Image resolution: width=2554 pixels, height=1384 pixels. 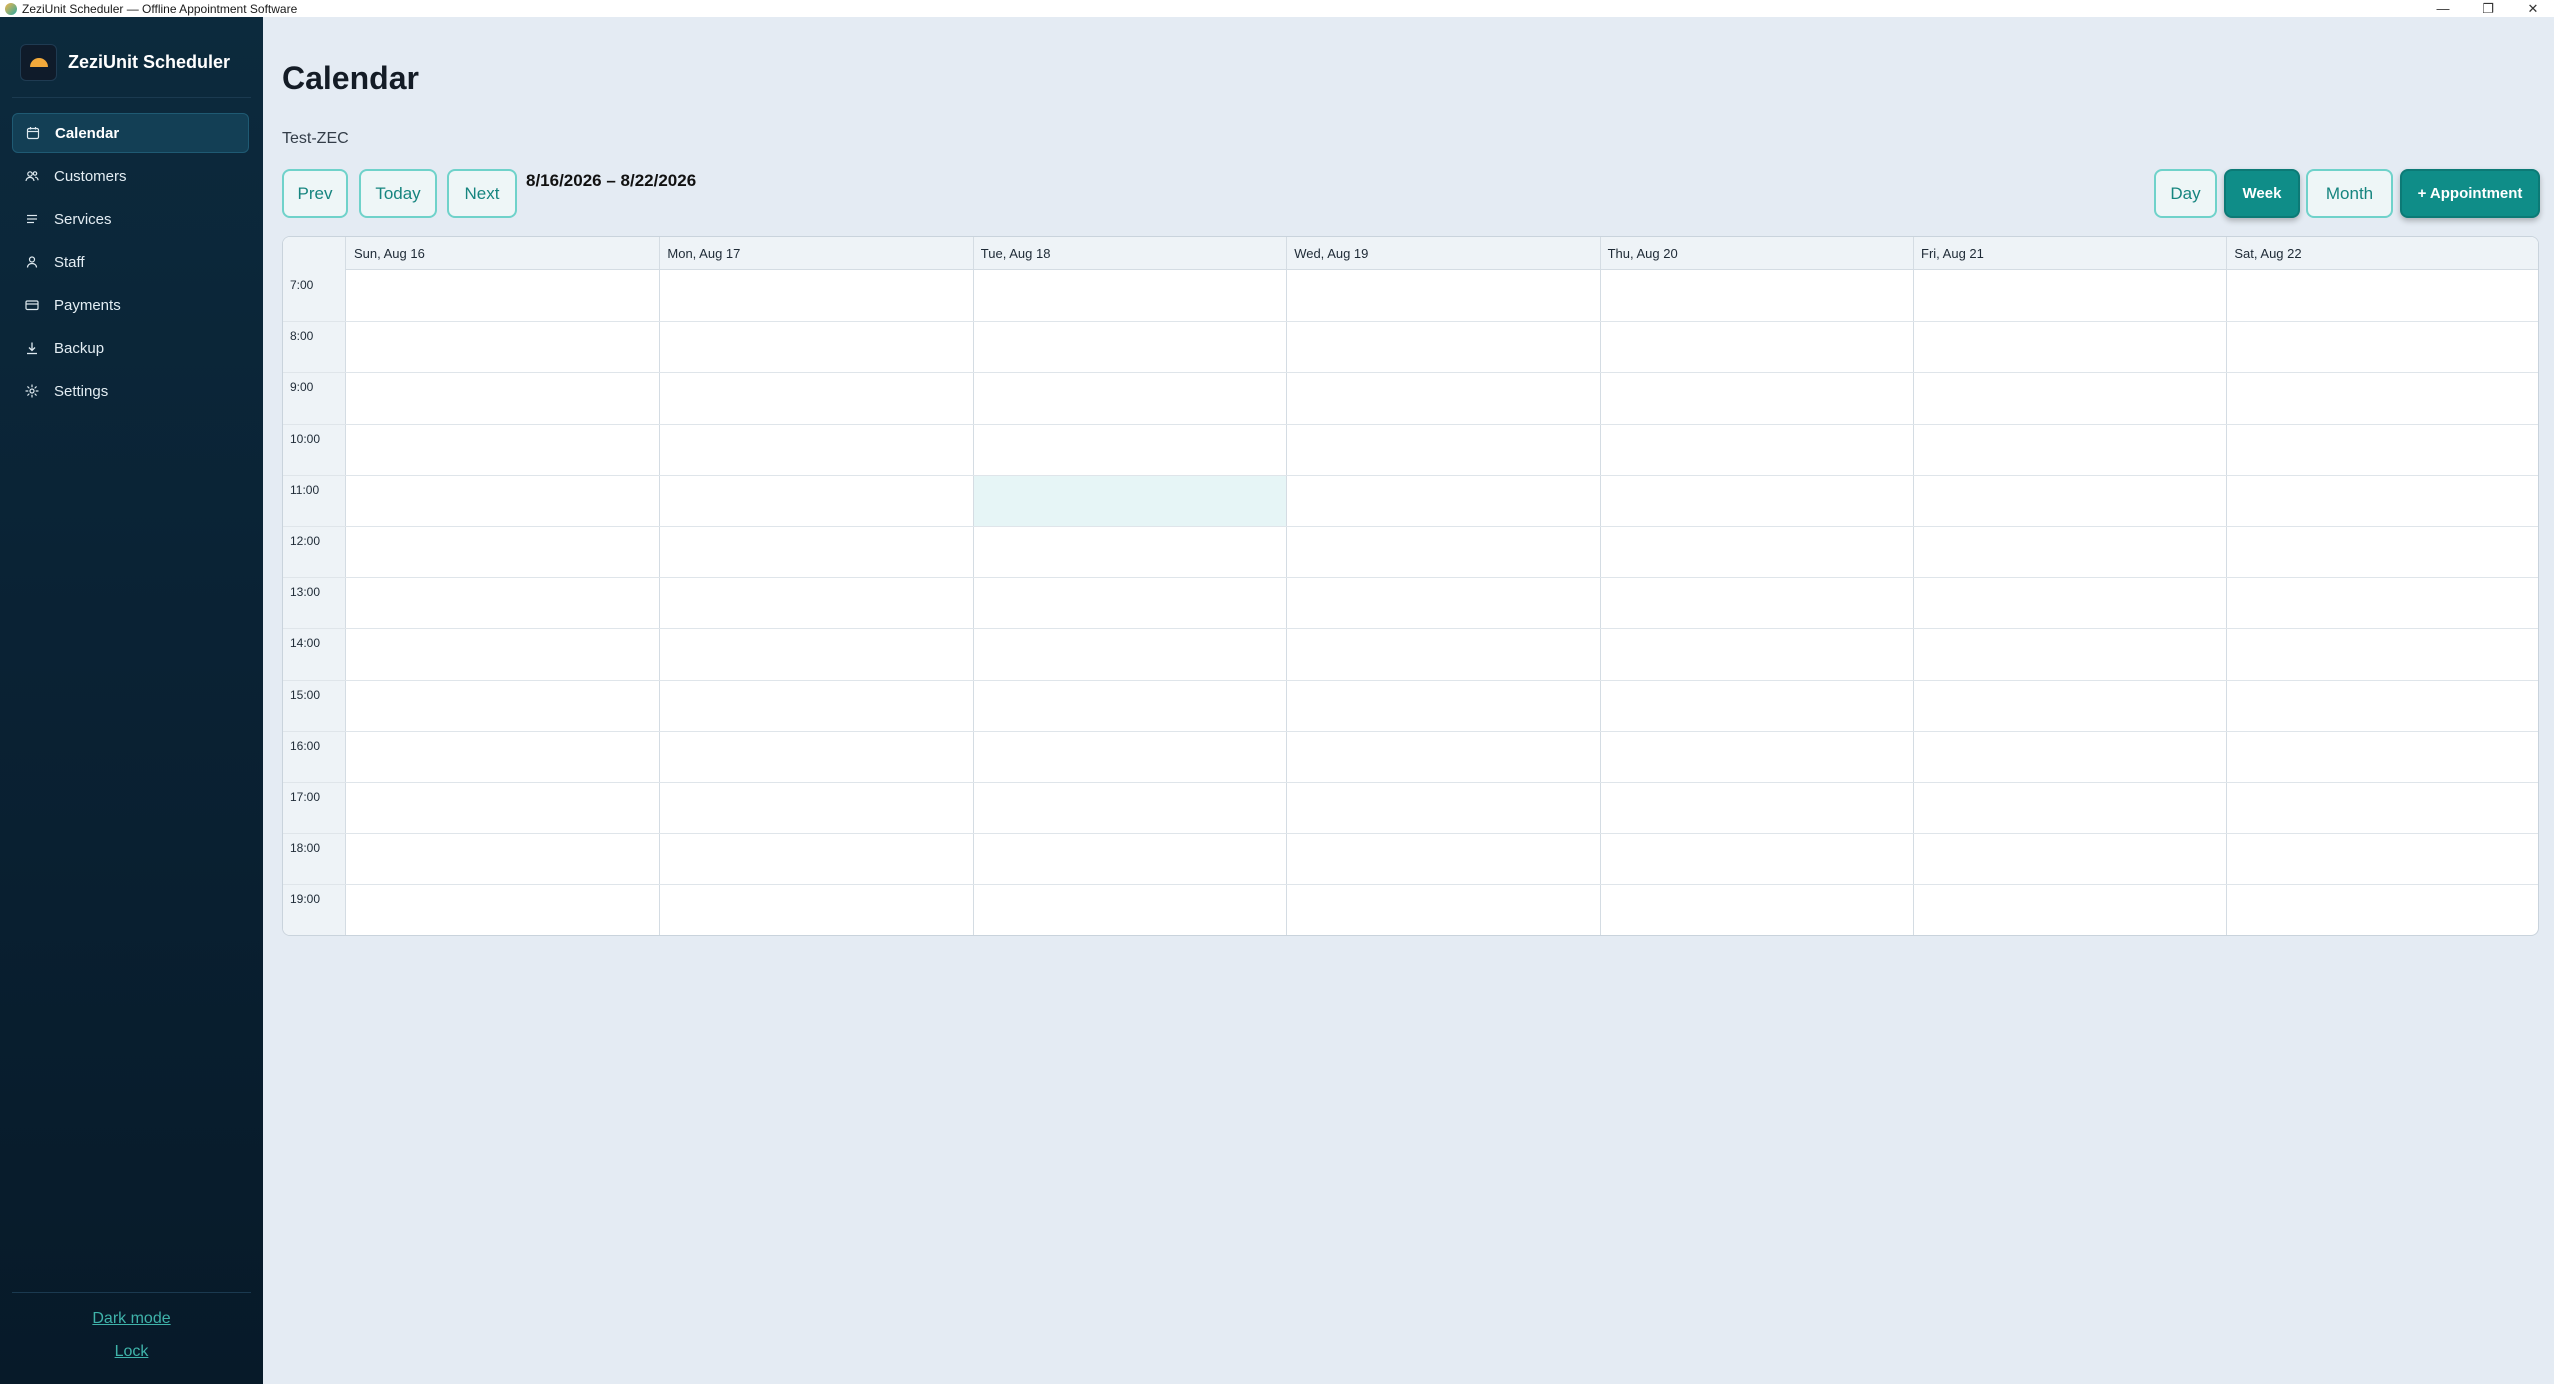 I want to click on date-range: 8/16/2026 – 8/22/2026, so click(x=611, y=180).